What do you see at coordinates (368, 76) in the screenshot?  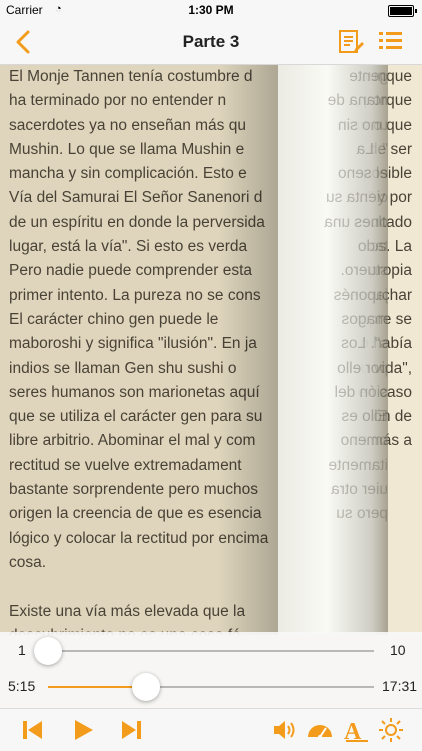 I see `text-line: gente` at bounding box center [368, 76].